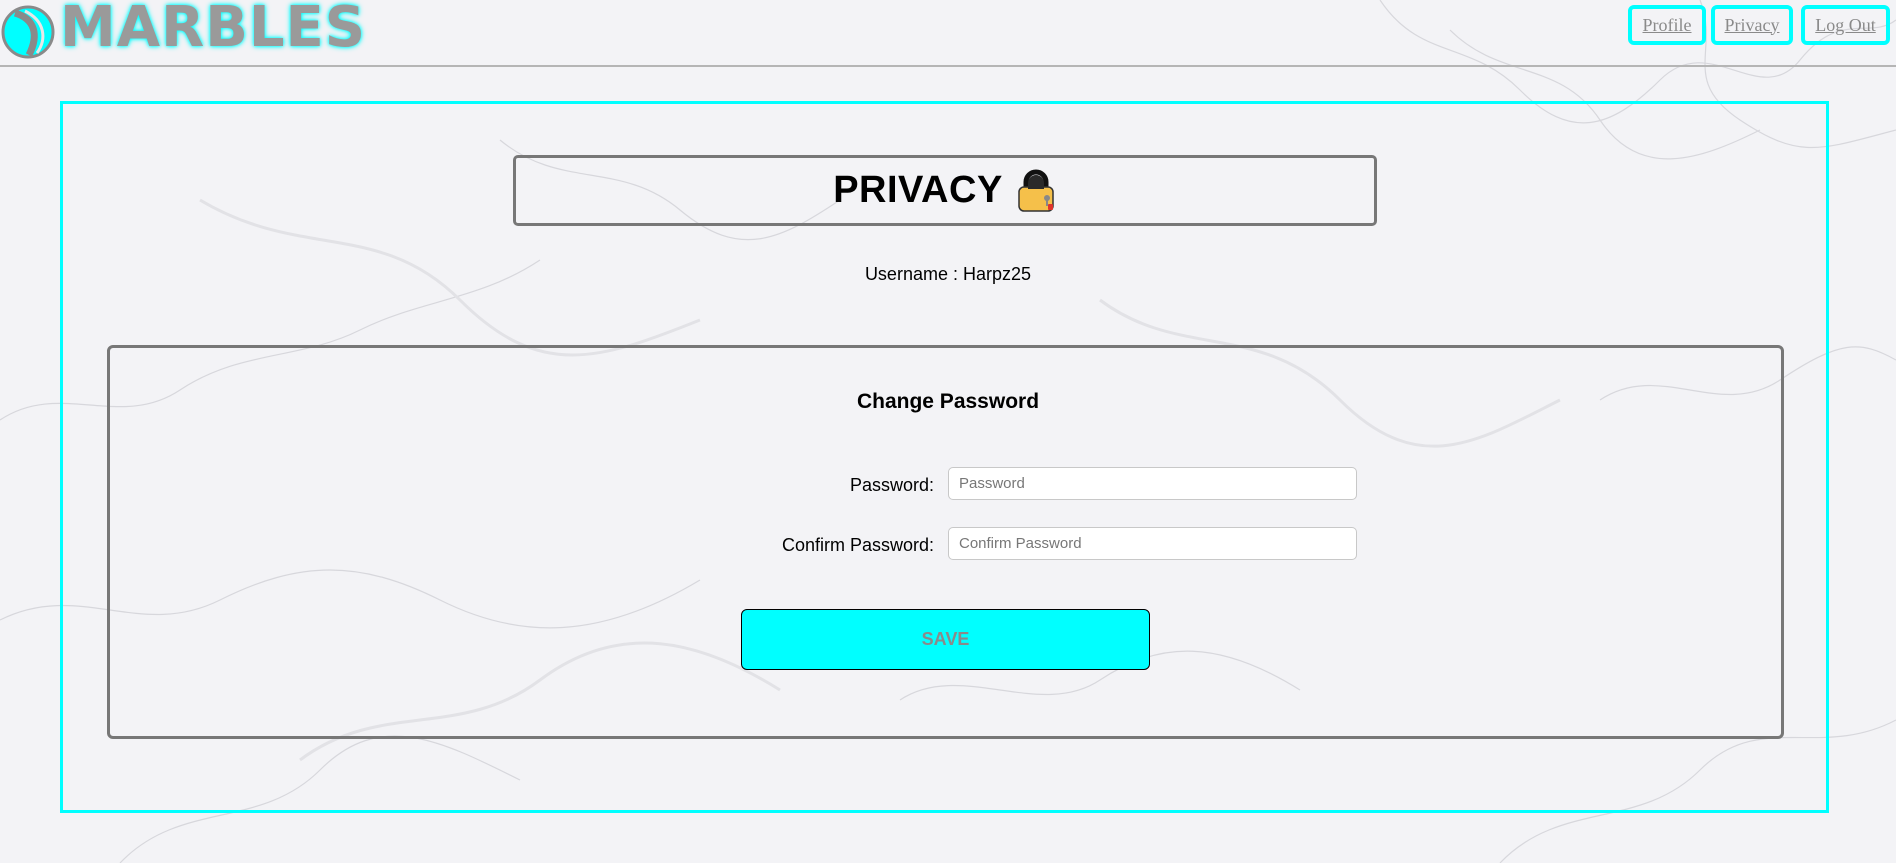 Image resolution: width=1896 pixels, height=863 pixels. What do you see at coordinates (945, 639) in the screenshot?
I see `save-button: SAVE` at bounding box center [945, 639].